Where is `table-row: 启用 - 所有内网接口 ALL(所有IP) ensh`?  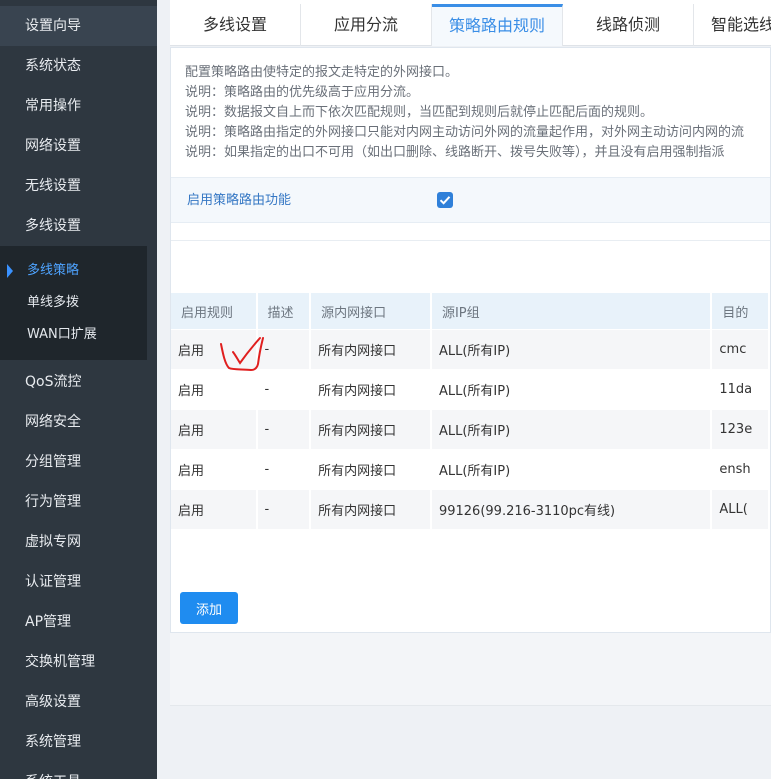 table-row: 启用 - 所有内网接口 ALL(所有IP) ensh is located at coordinates (470, 469).